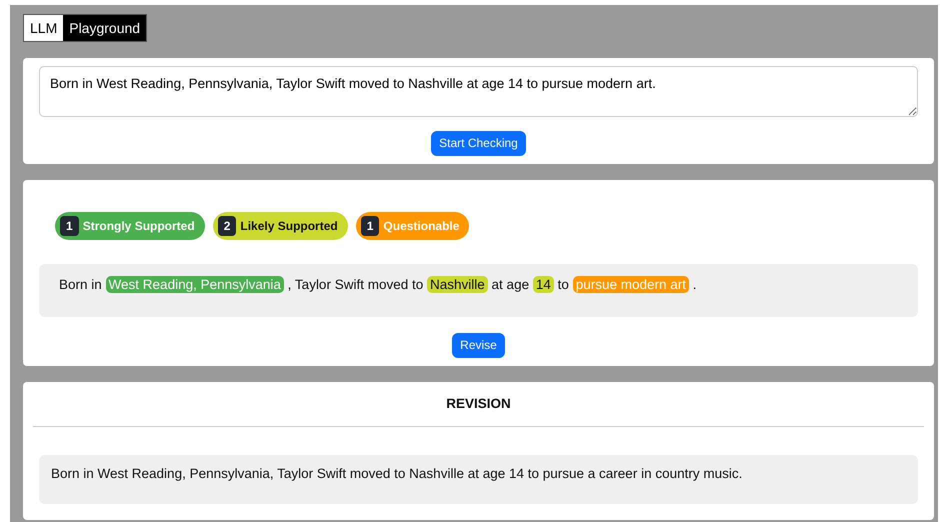  Describe the element at coordinates (511, 284) in the screenshot. I see `sentence-text: at age` at that location.